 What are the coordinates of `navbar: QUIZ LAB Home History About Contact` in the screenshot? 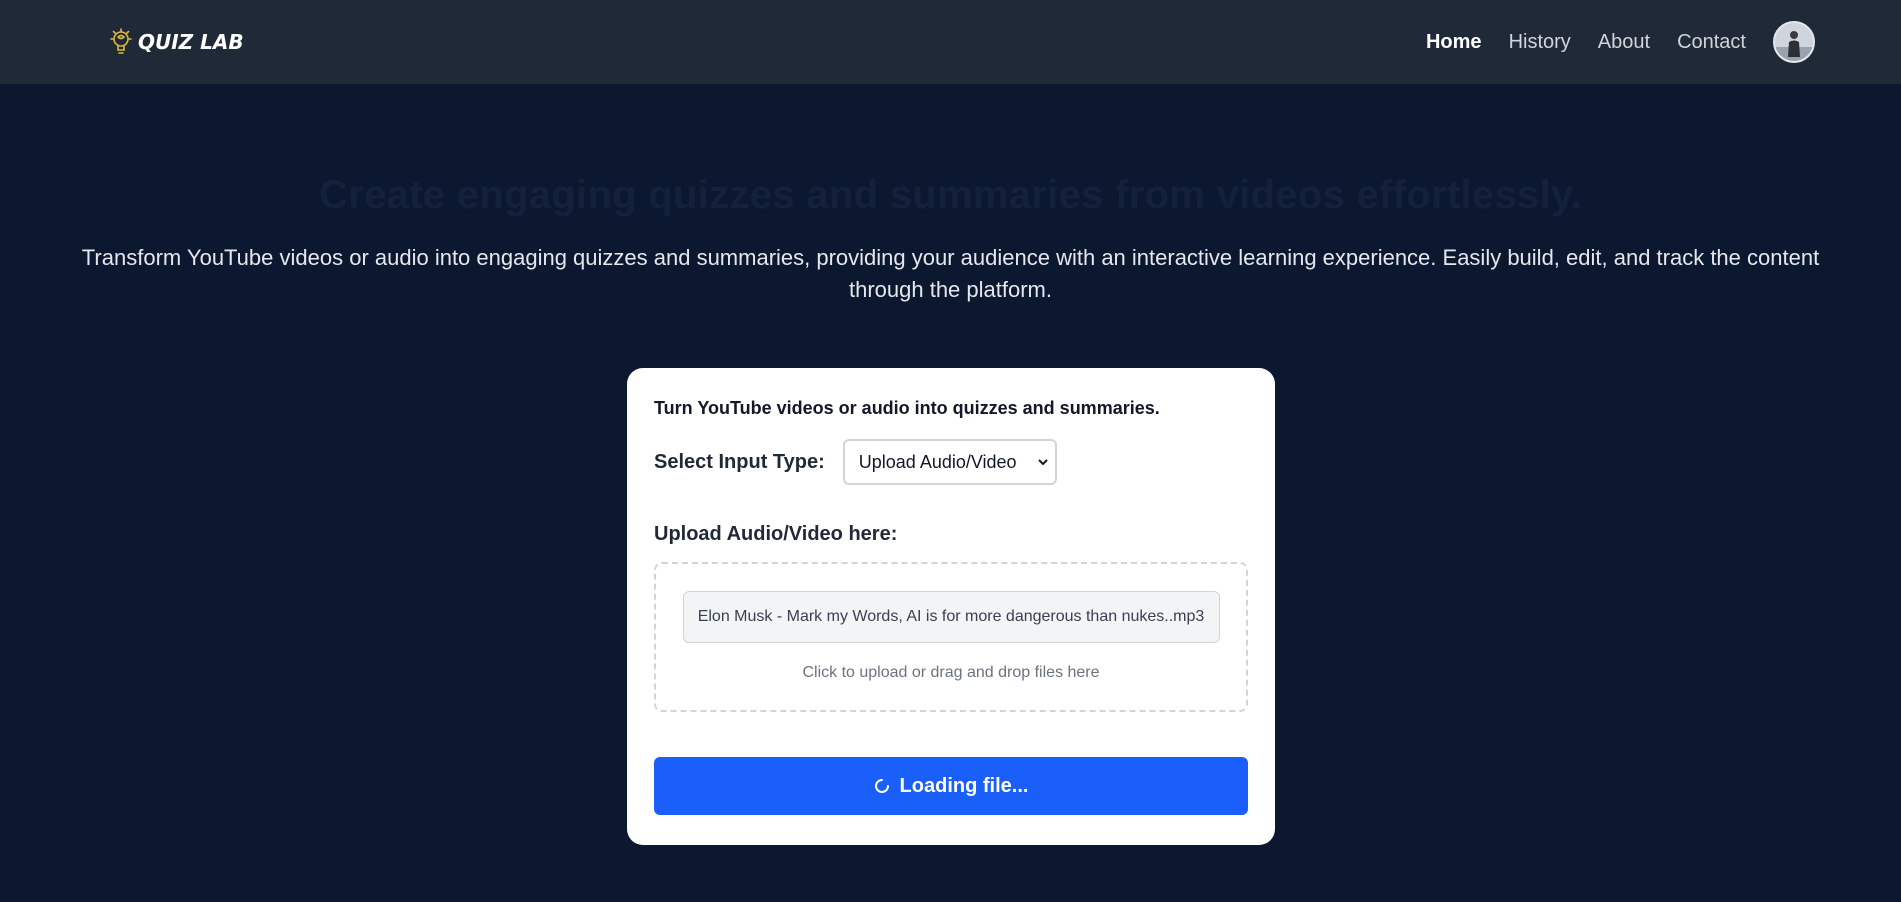 It's located at (950, 42).